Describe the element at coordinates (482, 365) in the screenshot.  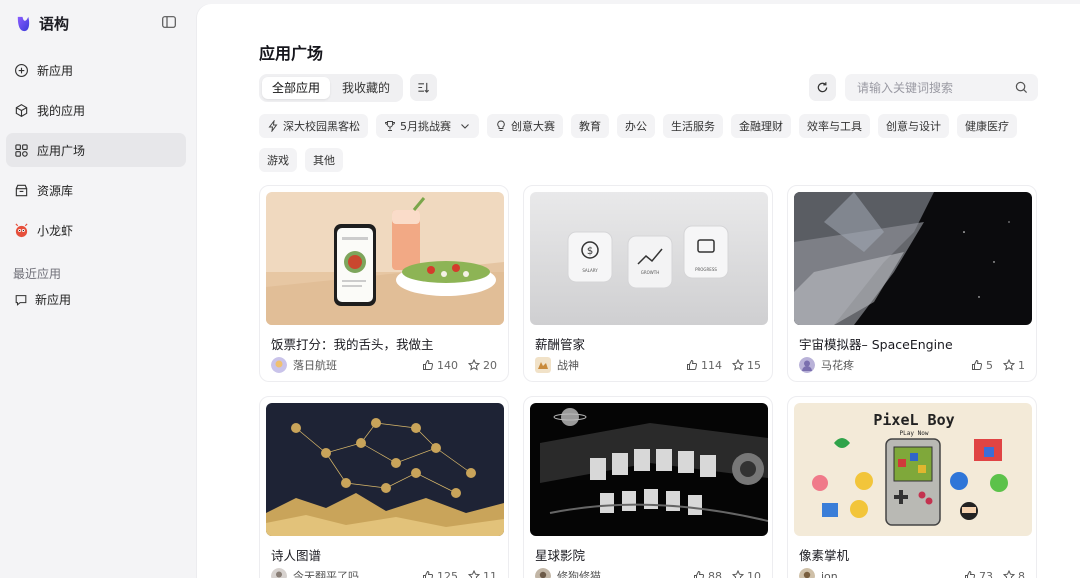
I see `star-count: 20` at that location.